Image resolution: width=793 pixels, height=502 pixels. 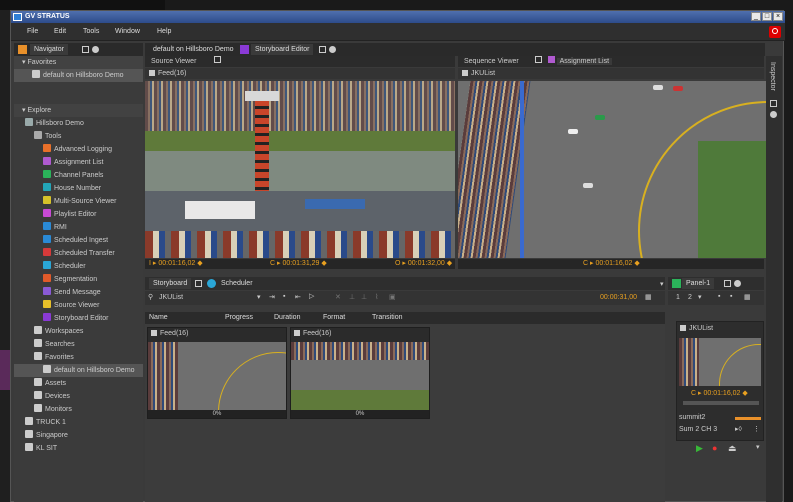 What do you see at coordinates (772, 76) in the screenshot?
I see `inspector-label: Inspector` at bounding box center [772, 76].